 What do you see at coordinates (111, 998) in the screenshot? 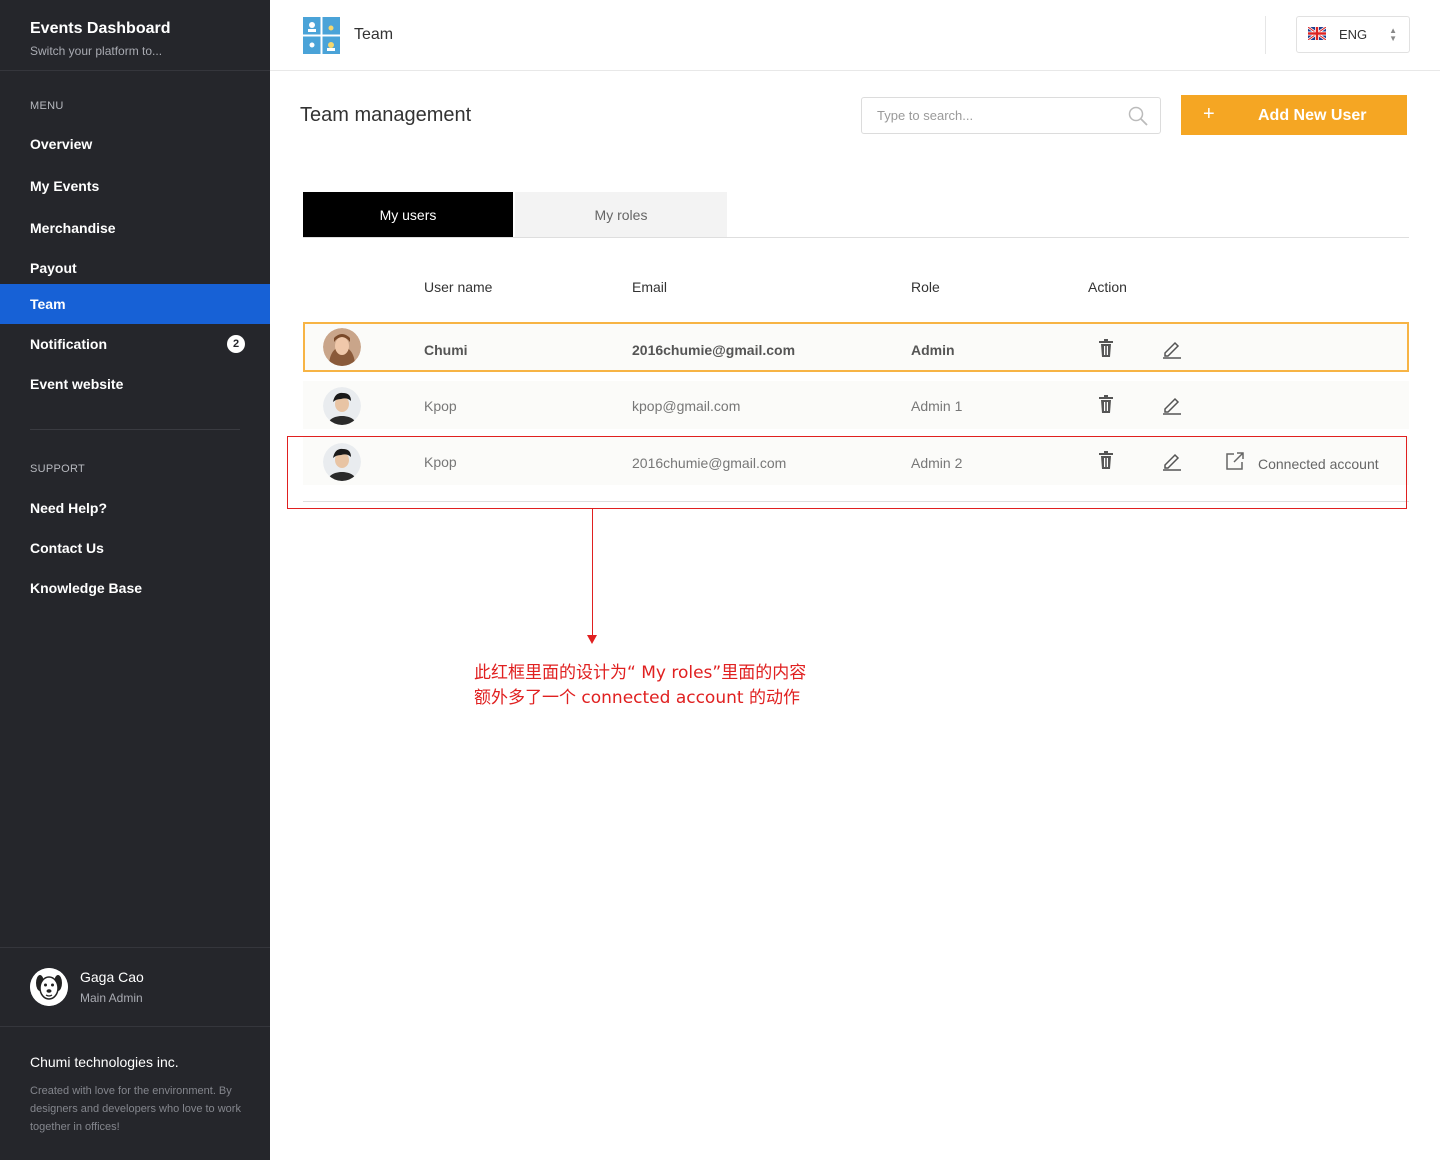
I see `profile-role: Main Admin` at bounding box center [111, 998].